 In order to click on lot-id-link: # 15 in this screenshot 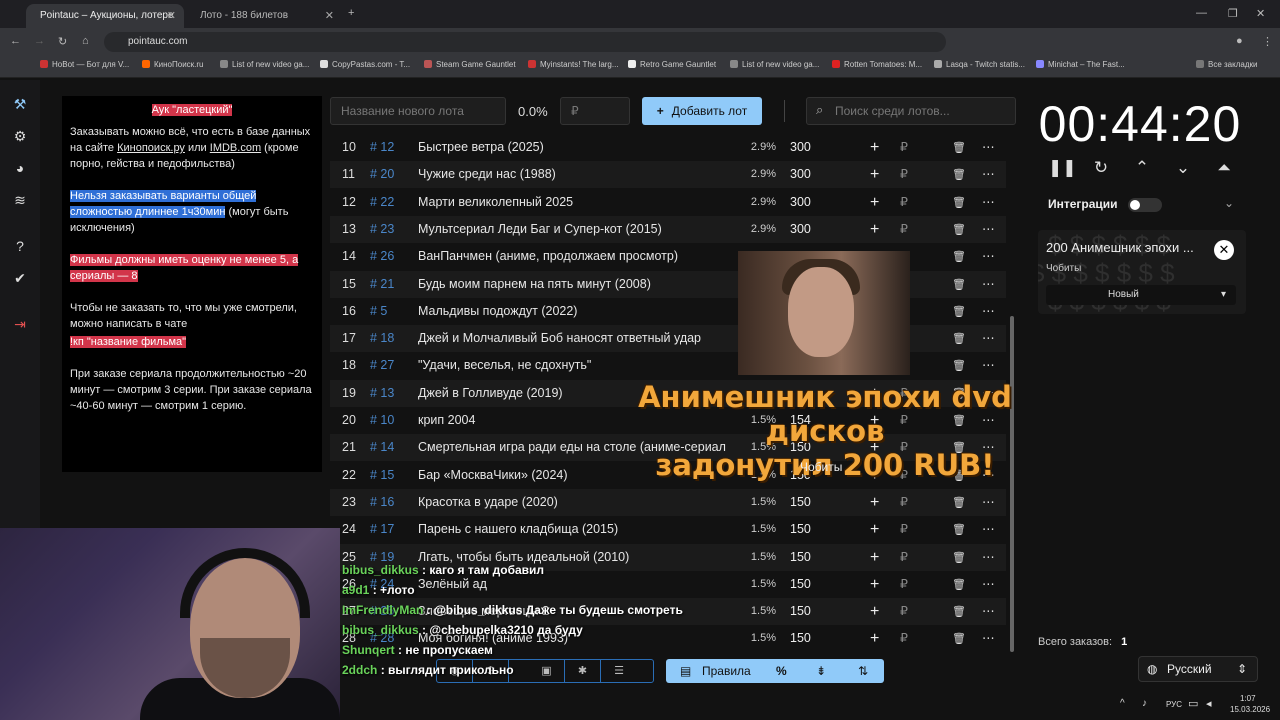, I will do `click(382, 475)`.